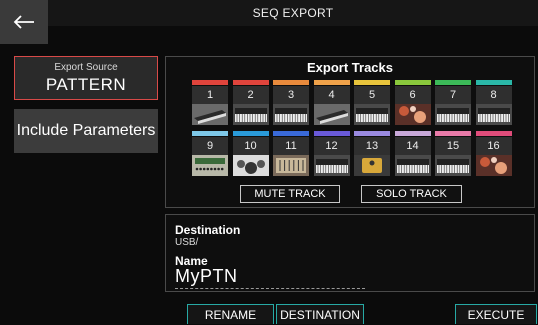 Image resolution: width=538 pixels, height=325 pixels. Describe the element at coordinates (291, 165) in the screenshot. I see `mixer-icon` at that location.